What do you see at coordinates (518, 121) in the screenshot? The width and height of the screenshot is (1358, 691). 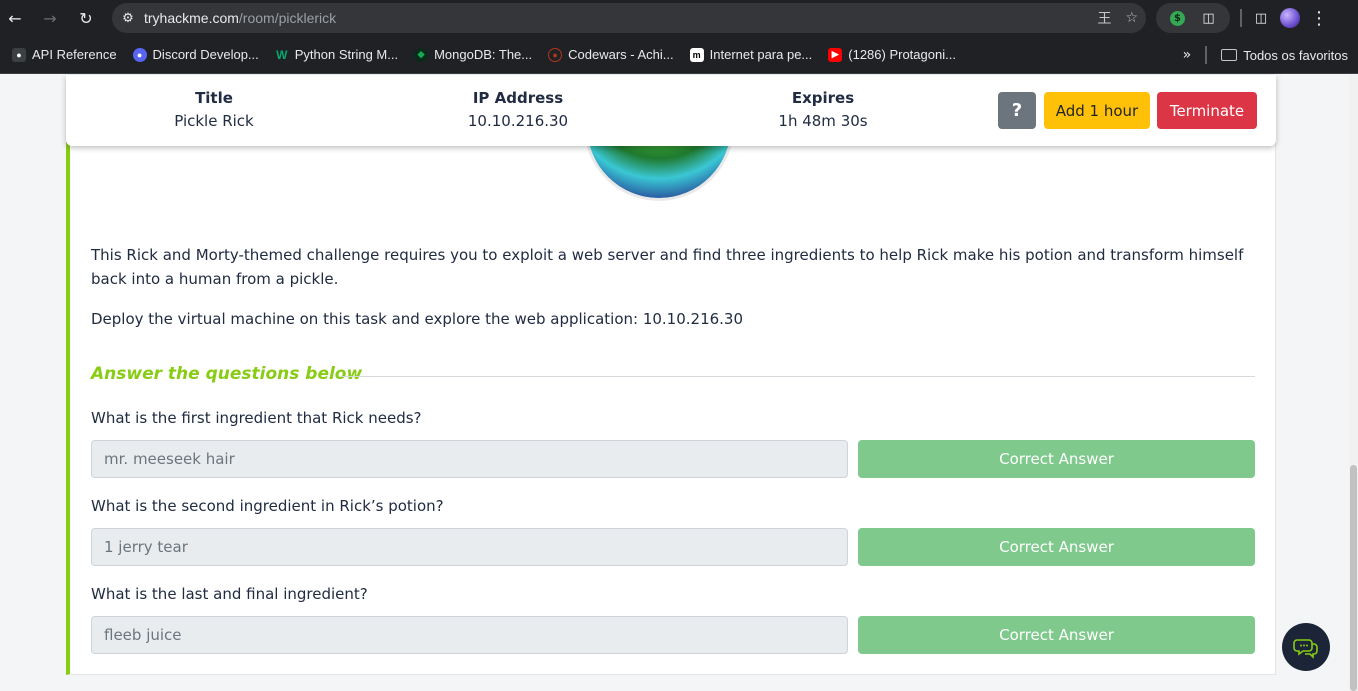 I see `ip-value: 10.10.216.30` at bounding box center [518, 121].